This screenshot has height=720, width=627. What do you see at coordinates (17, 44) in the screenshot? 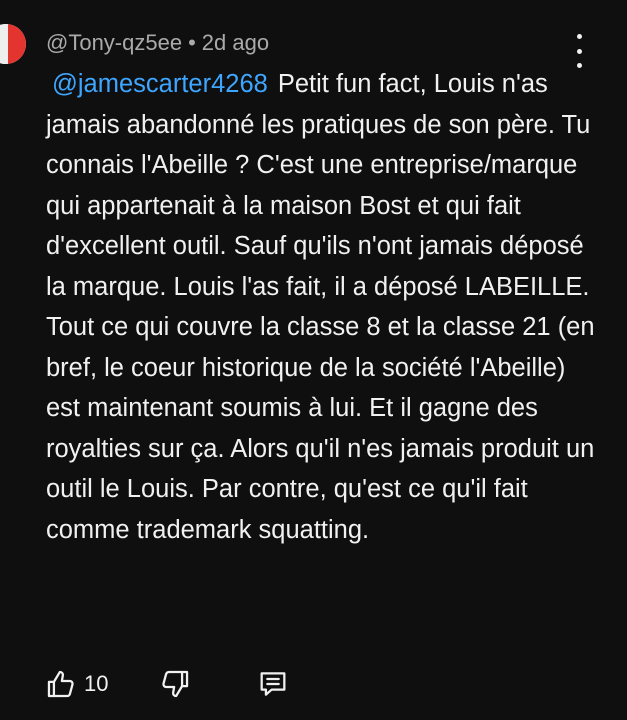
I see `avatar-flag-red` at bounding box center [17, 44].